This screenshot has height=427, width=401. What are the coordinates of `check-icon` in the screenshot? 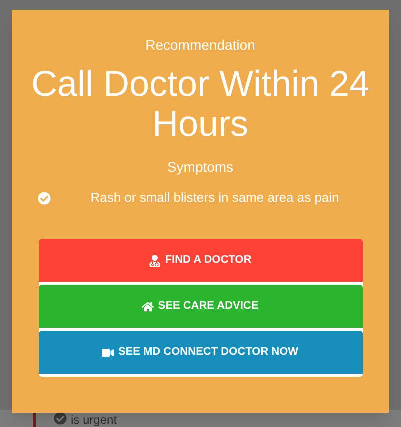 It's located at (60, 418).